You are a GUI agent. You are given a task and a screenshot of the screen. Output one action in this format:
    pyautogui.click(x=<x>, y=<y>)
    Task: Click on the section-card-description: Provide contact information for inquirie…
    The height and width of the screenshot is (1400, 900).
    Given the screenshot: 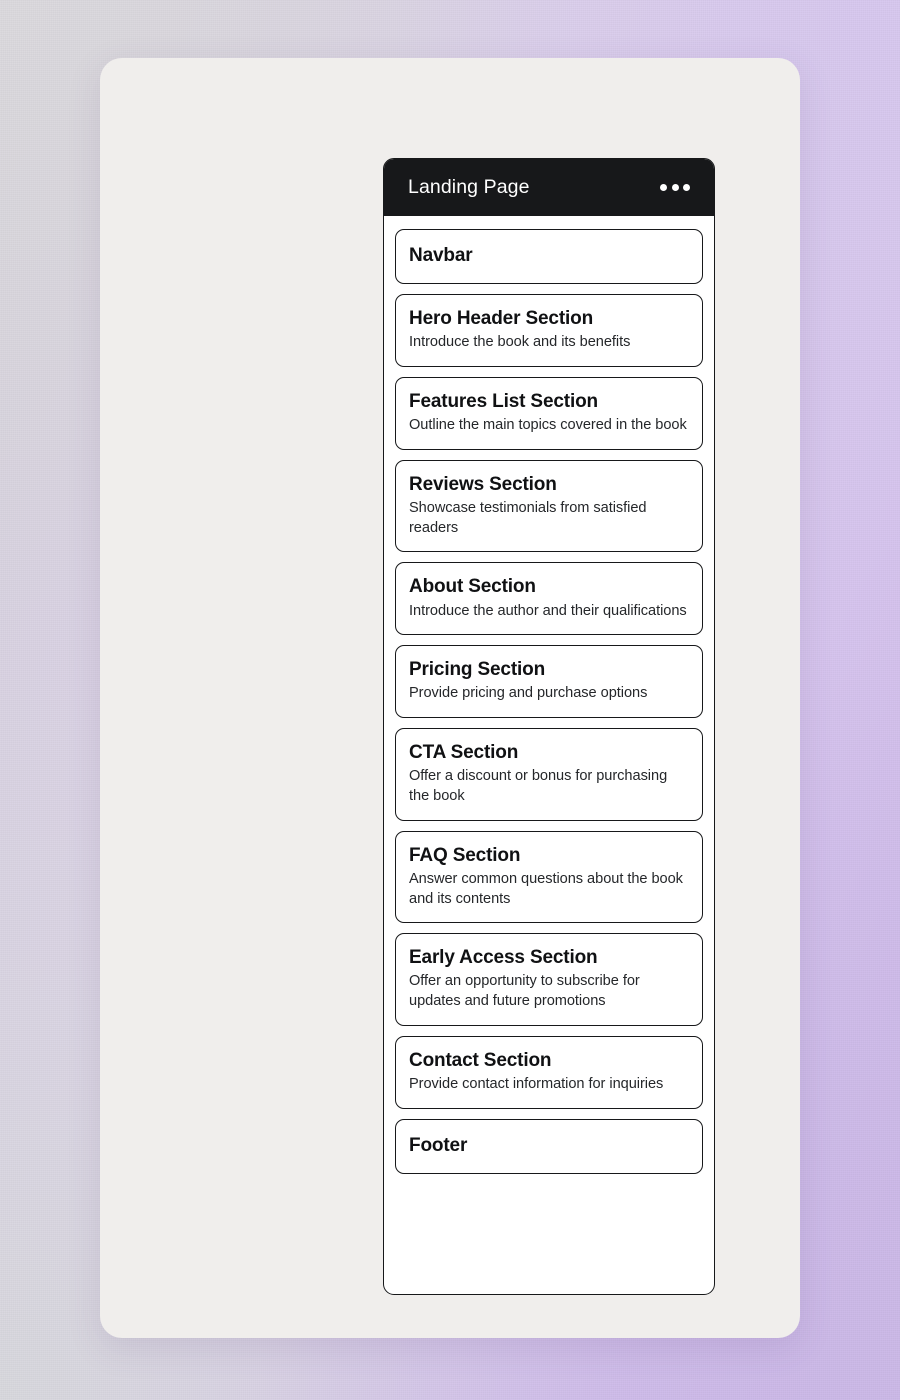 What is the action you would take?
    pyautogui.click(x=536, y=1083)
    